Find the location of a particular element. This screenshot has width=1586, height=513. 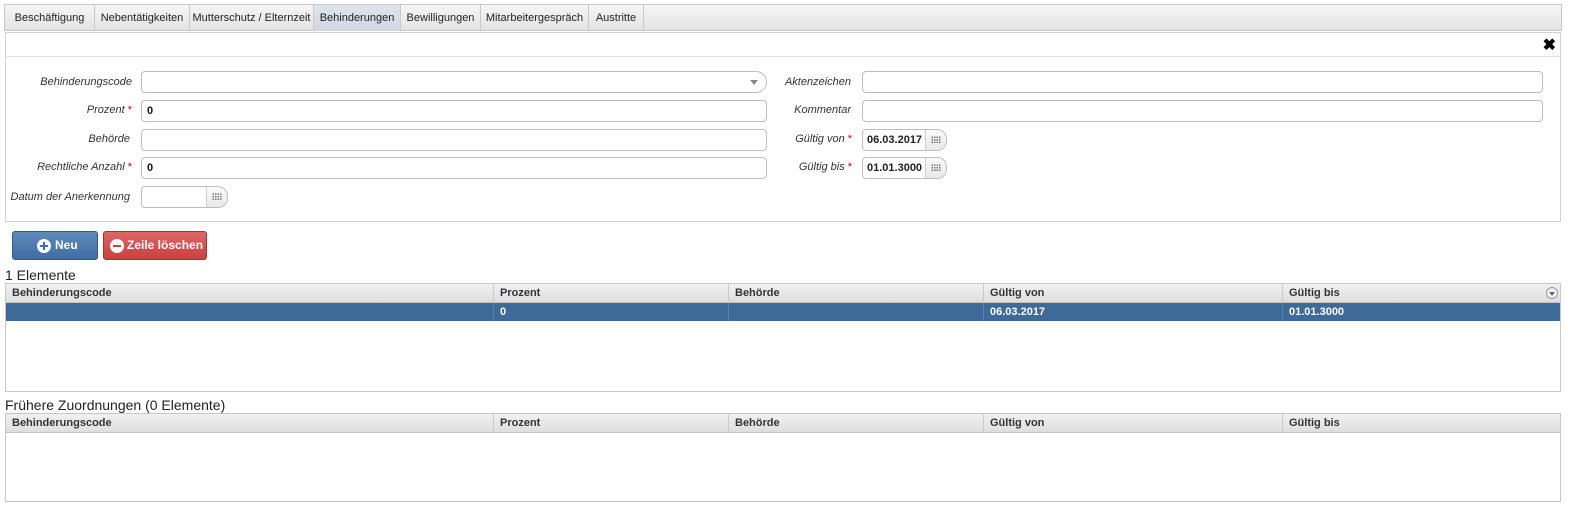

tab-austritte: Austritte is located at coordinates (616, 18).